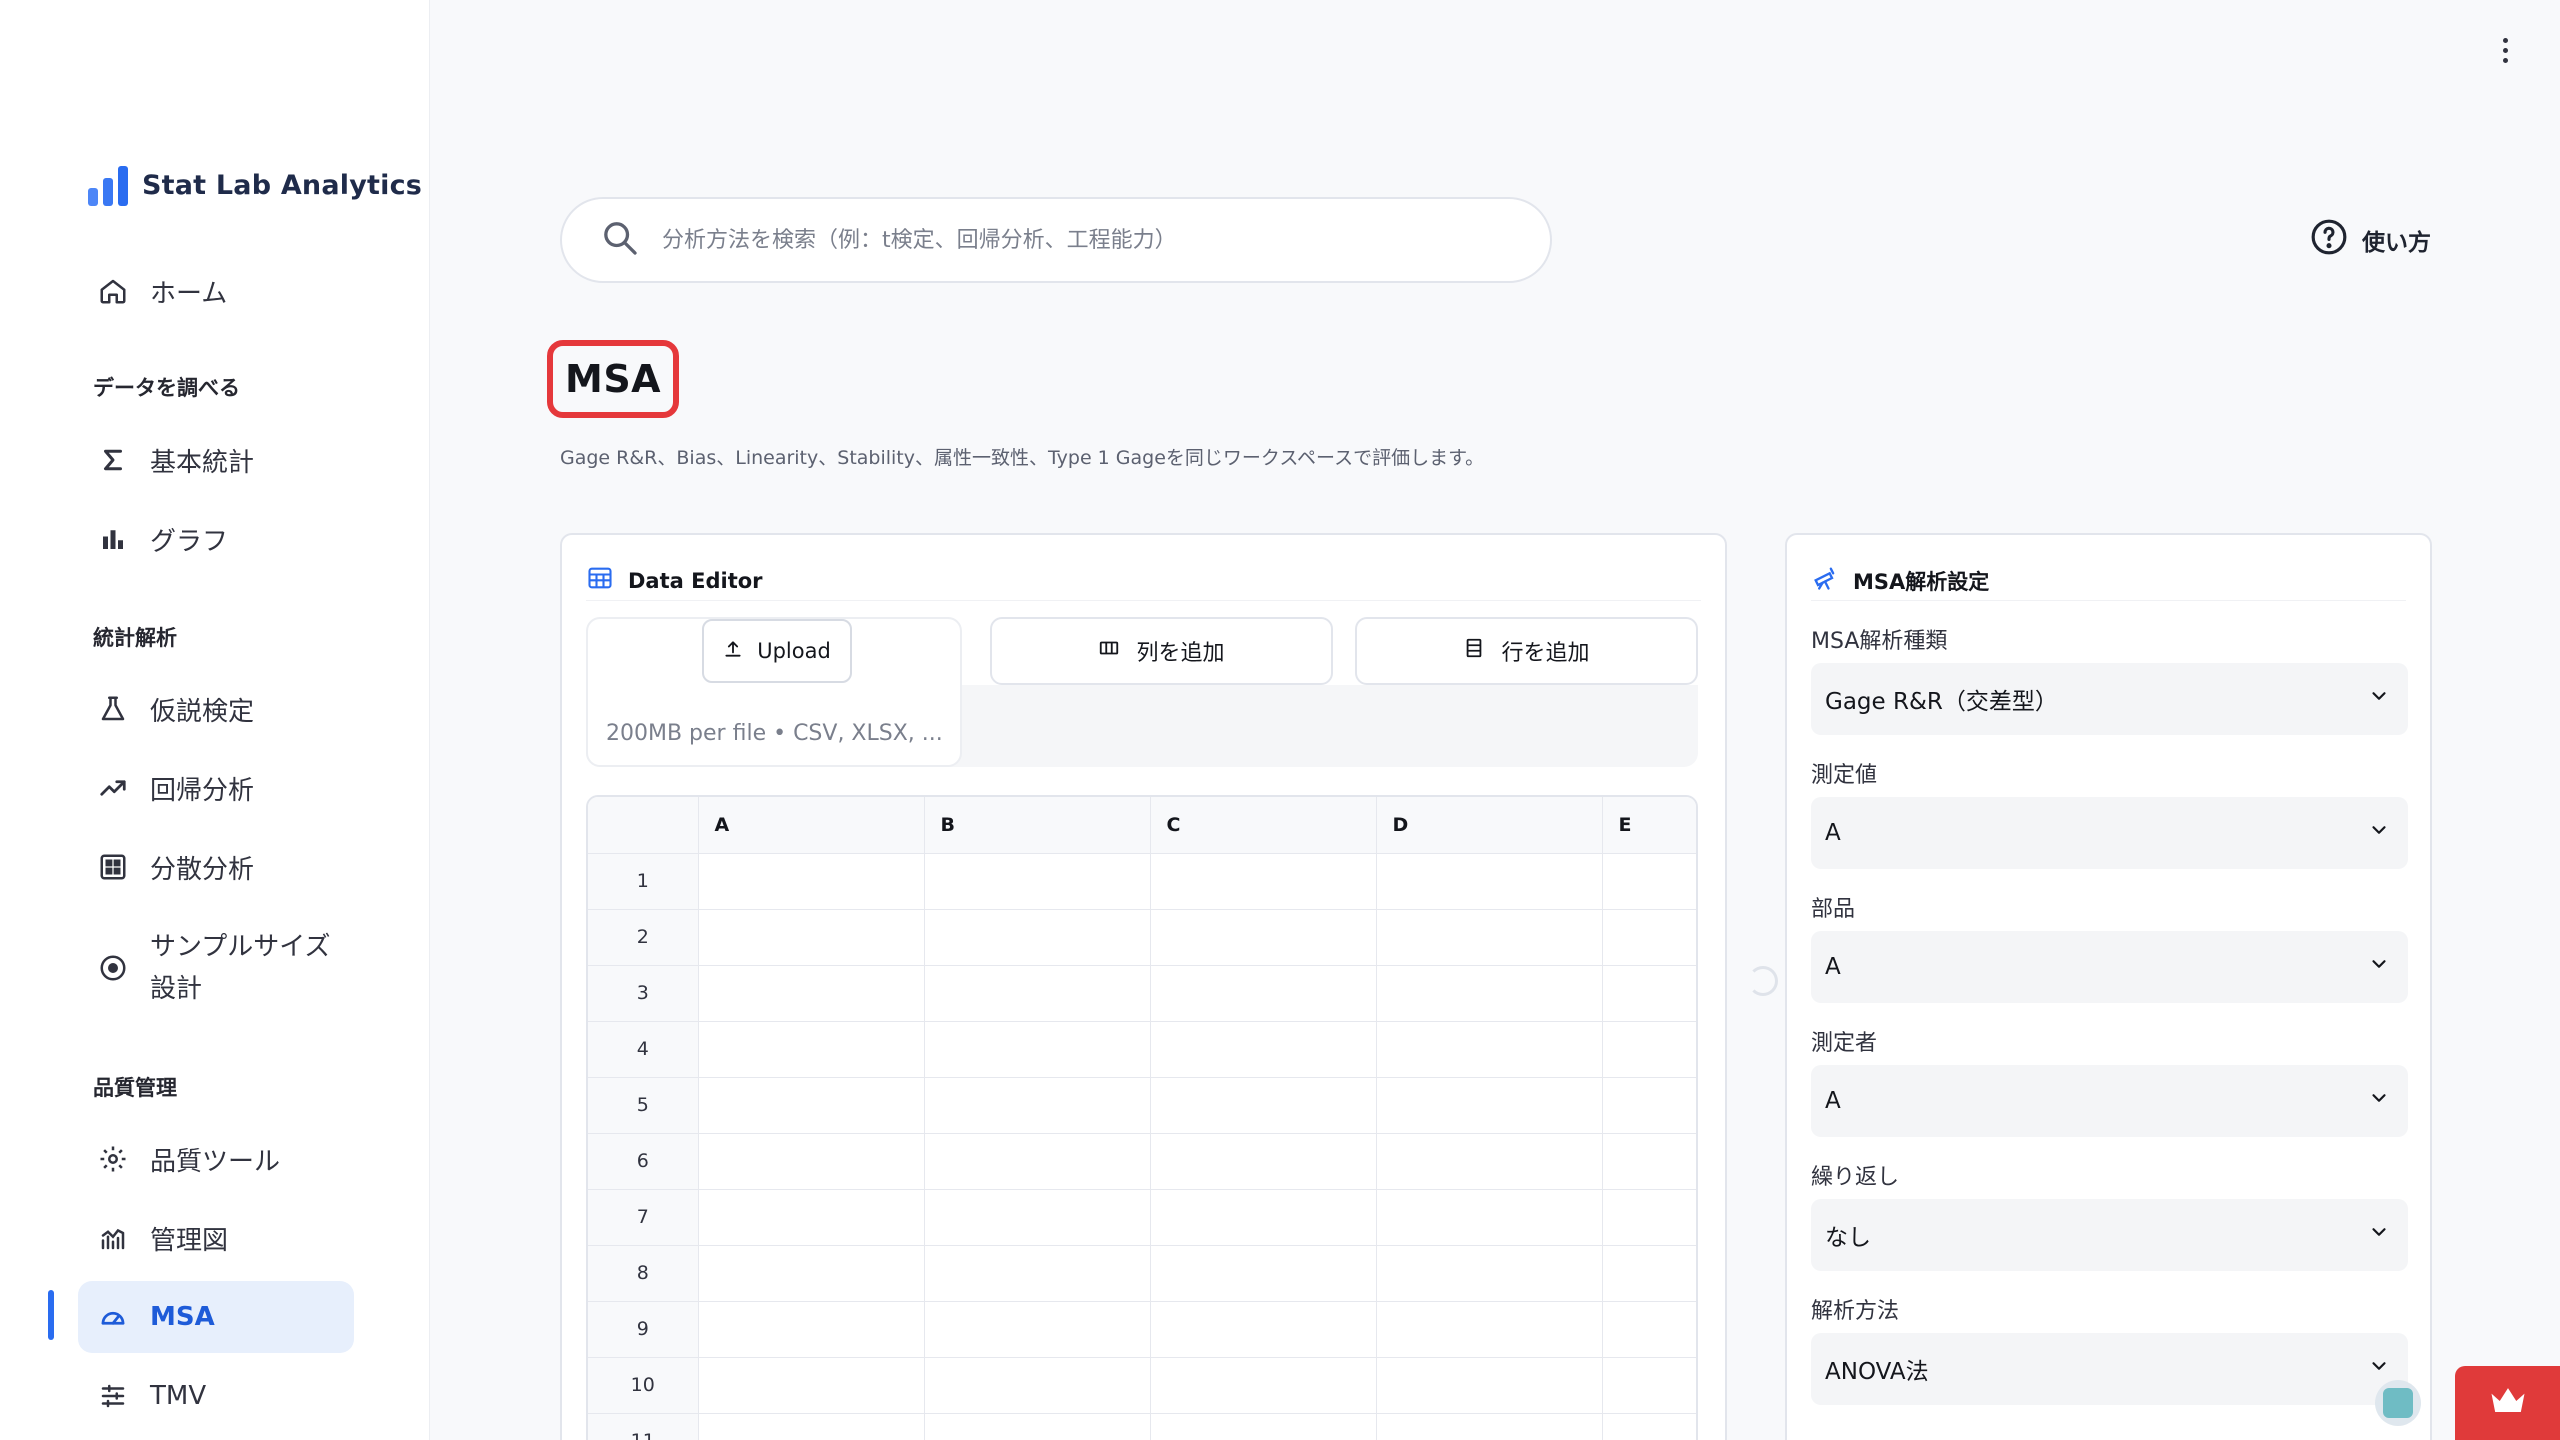  Describe the element at coordinates (216, 1317) in the screenshot. I see `sidebar-item-msa: MSA` at that location.